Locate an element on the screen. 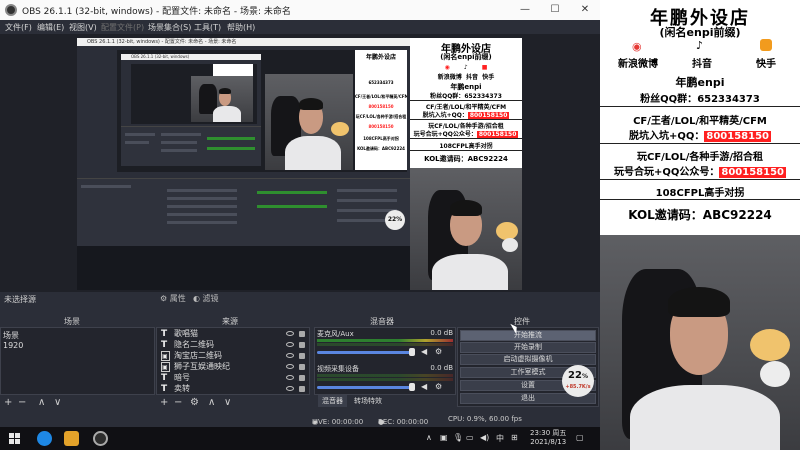 The width and height of the screenshot is (800, 450). scene-item: 场景 is located at coordinates (11, 335).